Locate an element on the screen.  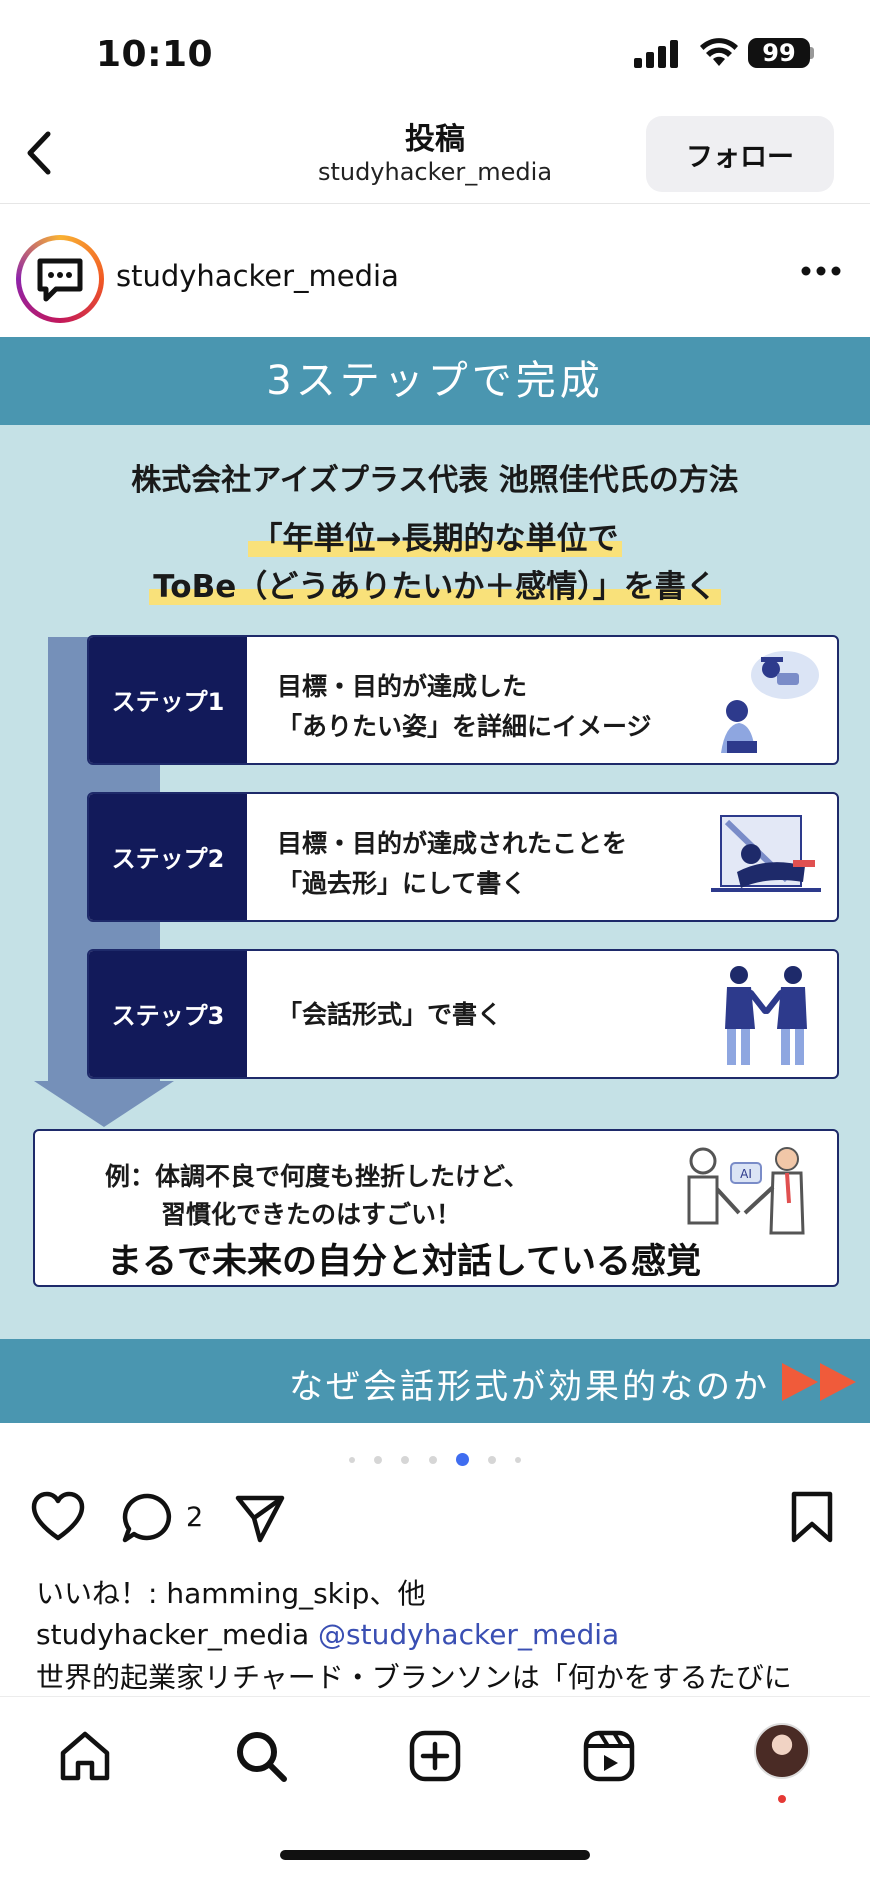
highlight-text-1: 「年単位→長期的な単位で is located at coordinates (435, 539).